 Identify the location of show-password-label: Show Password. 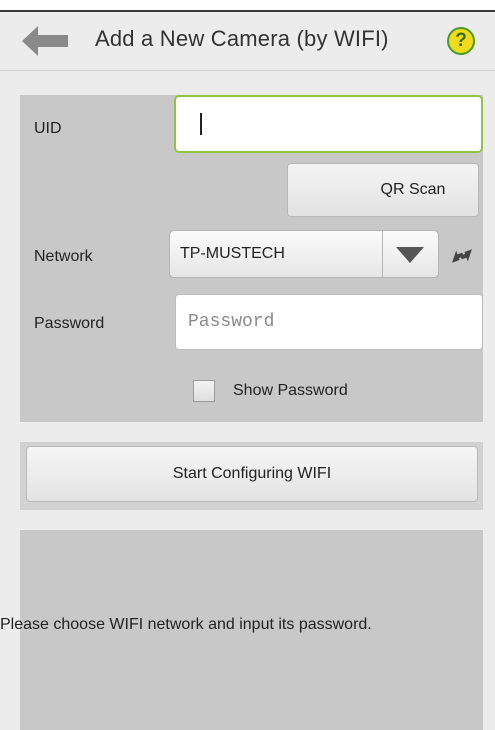
(290, 390).